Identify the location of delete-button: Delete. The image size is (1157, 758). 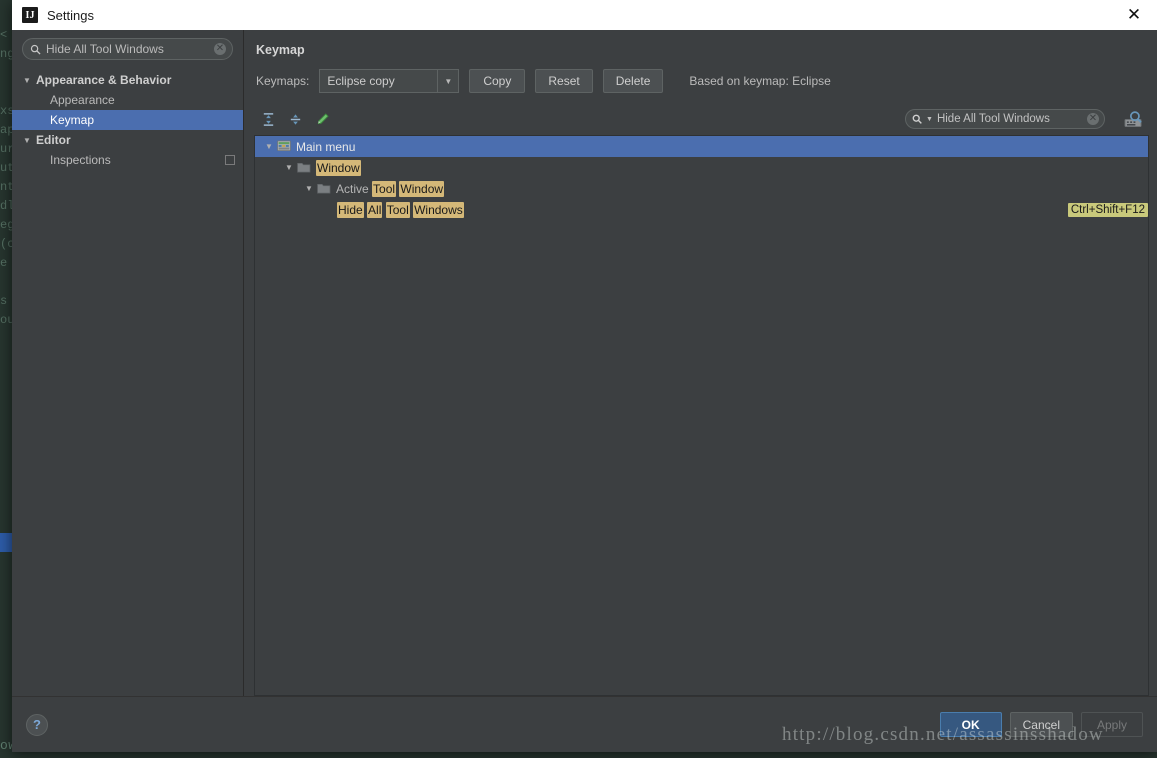
(633, 81).